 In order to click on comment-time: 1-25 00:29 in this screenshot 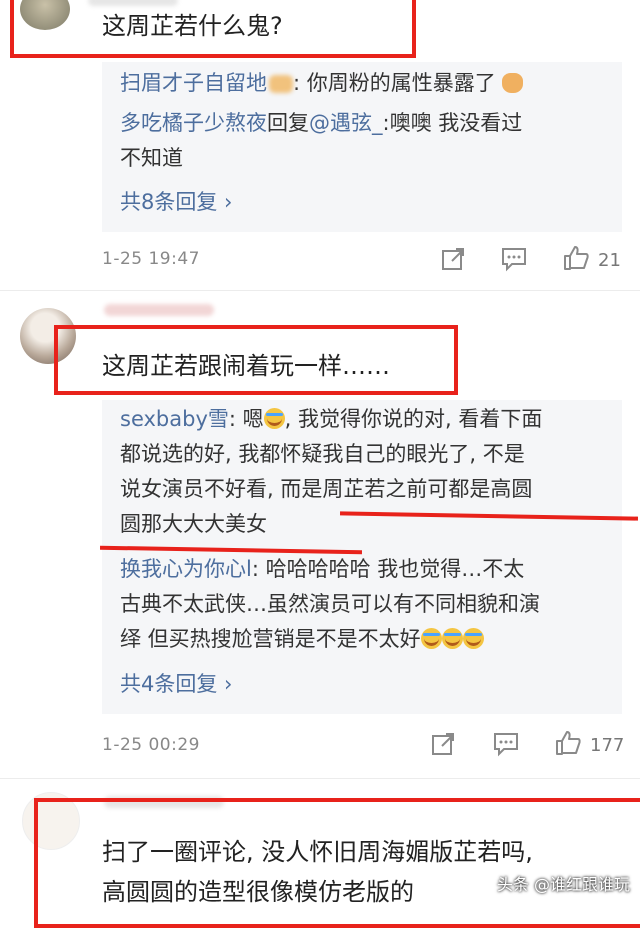, I will do `click(151, 745)`.